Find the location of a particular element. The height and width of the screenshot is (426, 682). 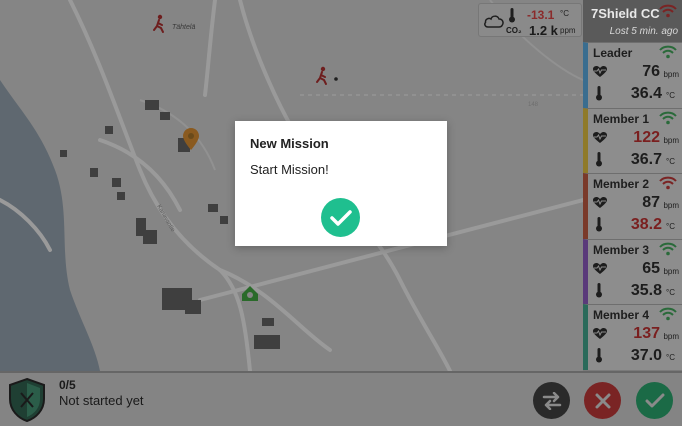

confirm-button is located at coordinates (654, 400).